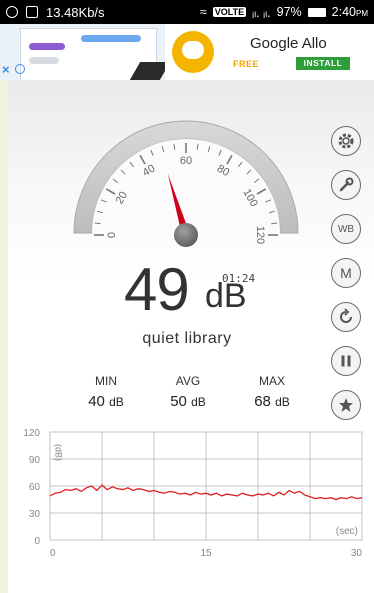  Describe the element at coordinates (31, 433) in the screenshot. I see `chart-y-tick-label: 120` at that location.